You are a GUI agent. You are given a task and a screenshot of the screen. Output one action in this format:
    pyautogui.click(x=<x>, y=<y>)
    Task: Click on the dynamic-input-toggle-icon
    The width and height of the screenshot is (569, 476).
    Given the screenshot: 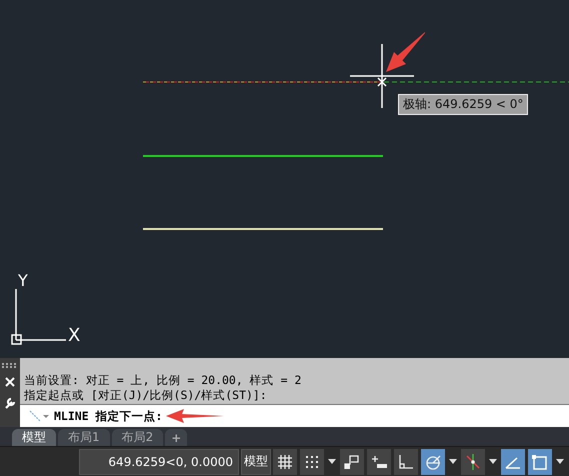 What is the action you would take?
    pyautogui.click(x=379, y=461)
    